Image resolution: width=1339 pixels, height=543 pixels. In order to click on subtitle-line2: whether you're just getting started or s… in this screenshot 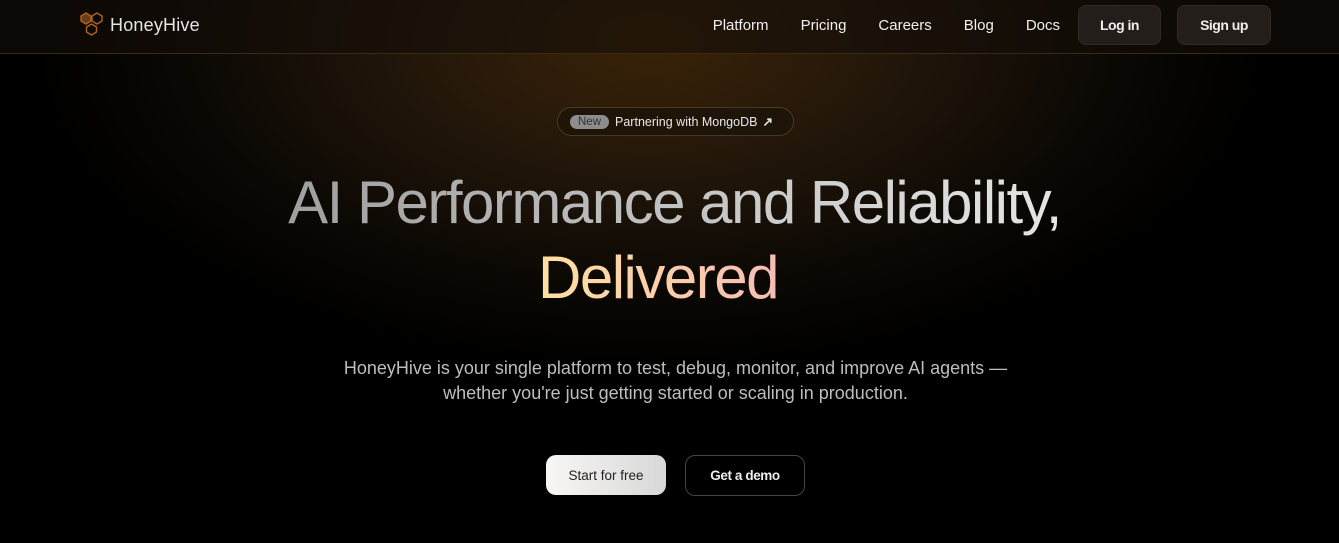, I will do `click(675, 393)`.